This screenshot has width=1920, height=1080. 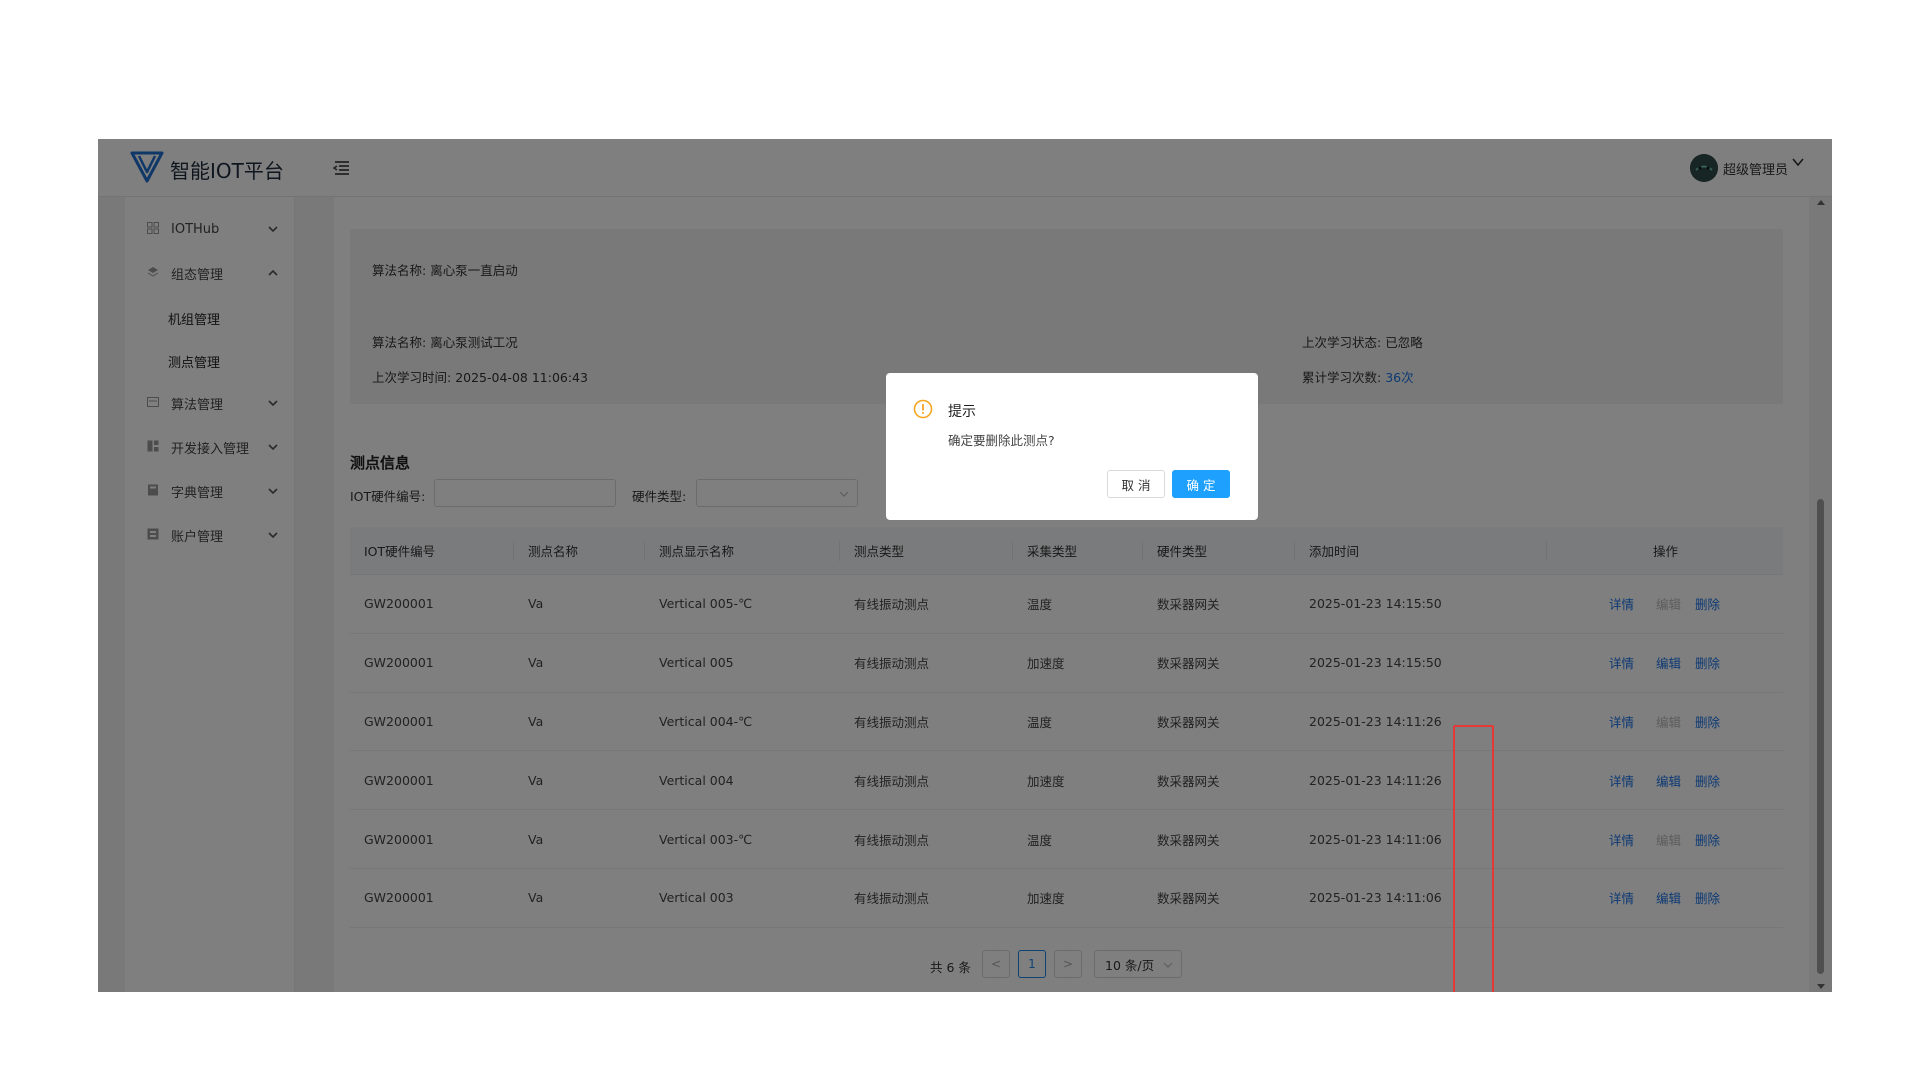 What do you see at coordinates (1001, 440) in the screenshot?
I see `dialog-message: 确定要删除此测点?` at bounding box center [1001, 440].